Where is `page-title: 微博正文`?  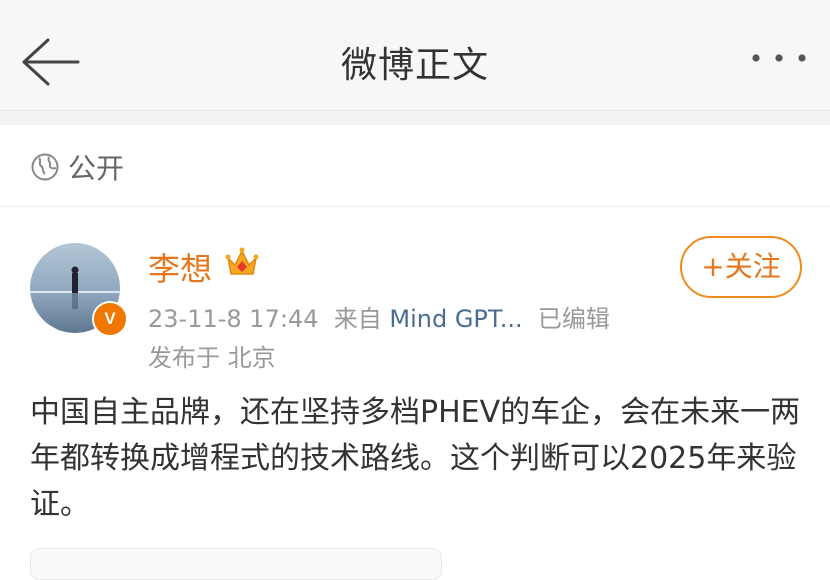
page-title: 微博正文 is located at coordinates (414, 65).